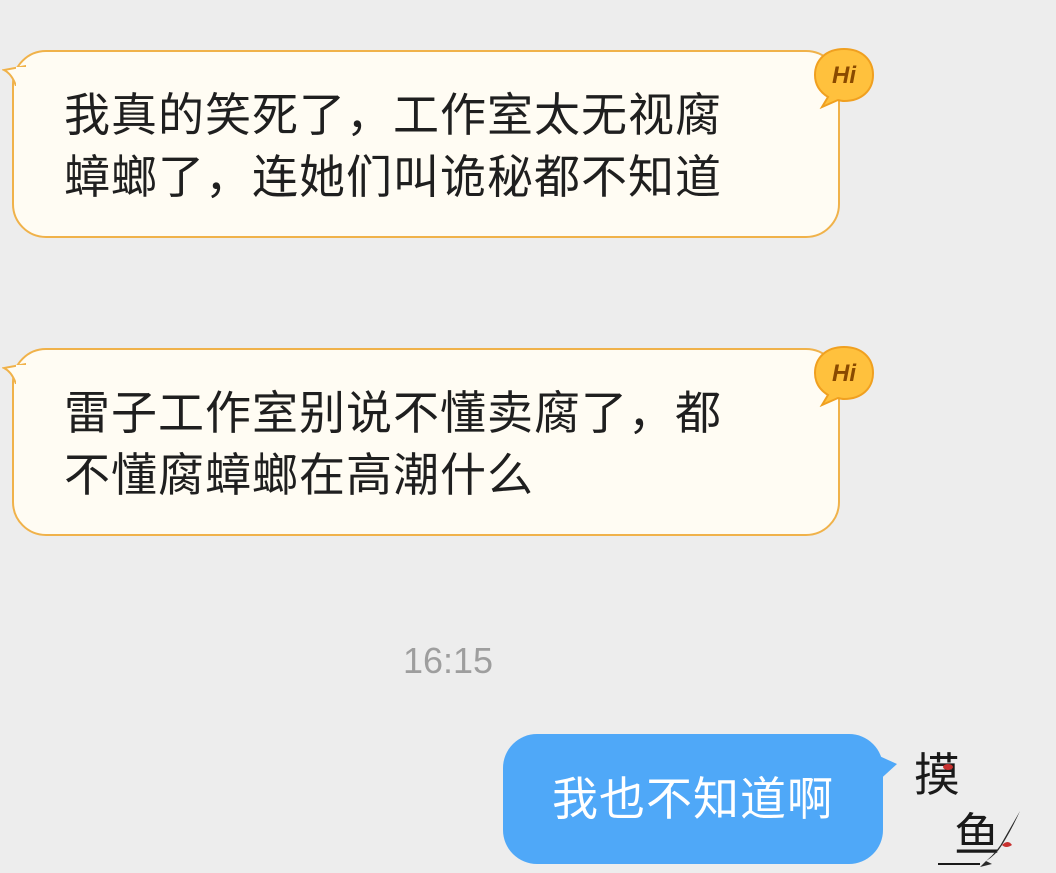  I want to click on calligraphy-fish-avatar-icon: 摸 鱼, so click(968, 800).